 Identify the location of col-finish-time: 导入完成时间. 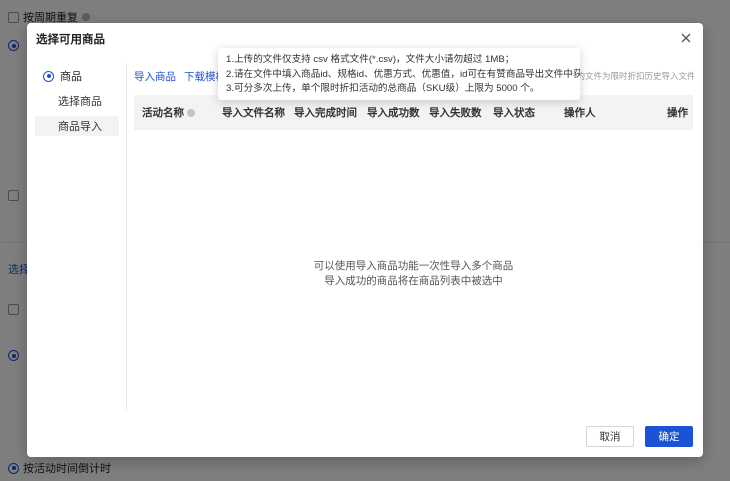
(325, 113).